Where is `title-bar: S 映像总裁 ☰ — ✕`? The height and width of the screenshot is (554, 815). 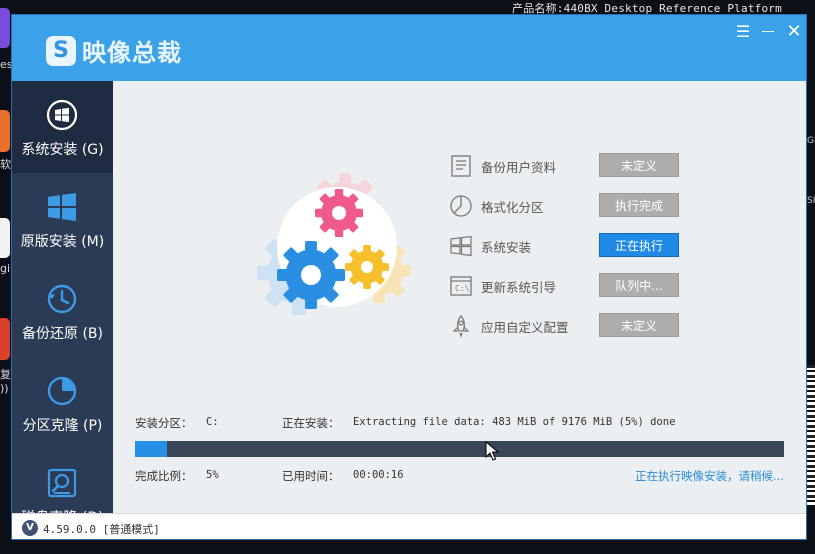
title-bar: S 映像总裁 ☰ — ✕ is located at coordinates (409, 48).